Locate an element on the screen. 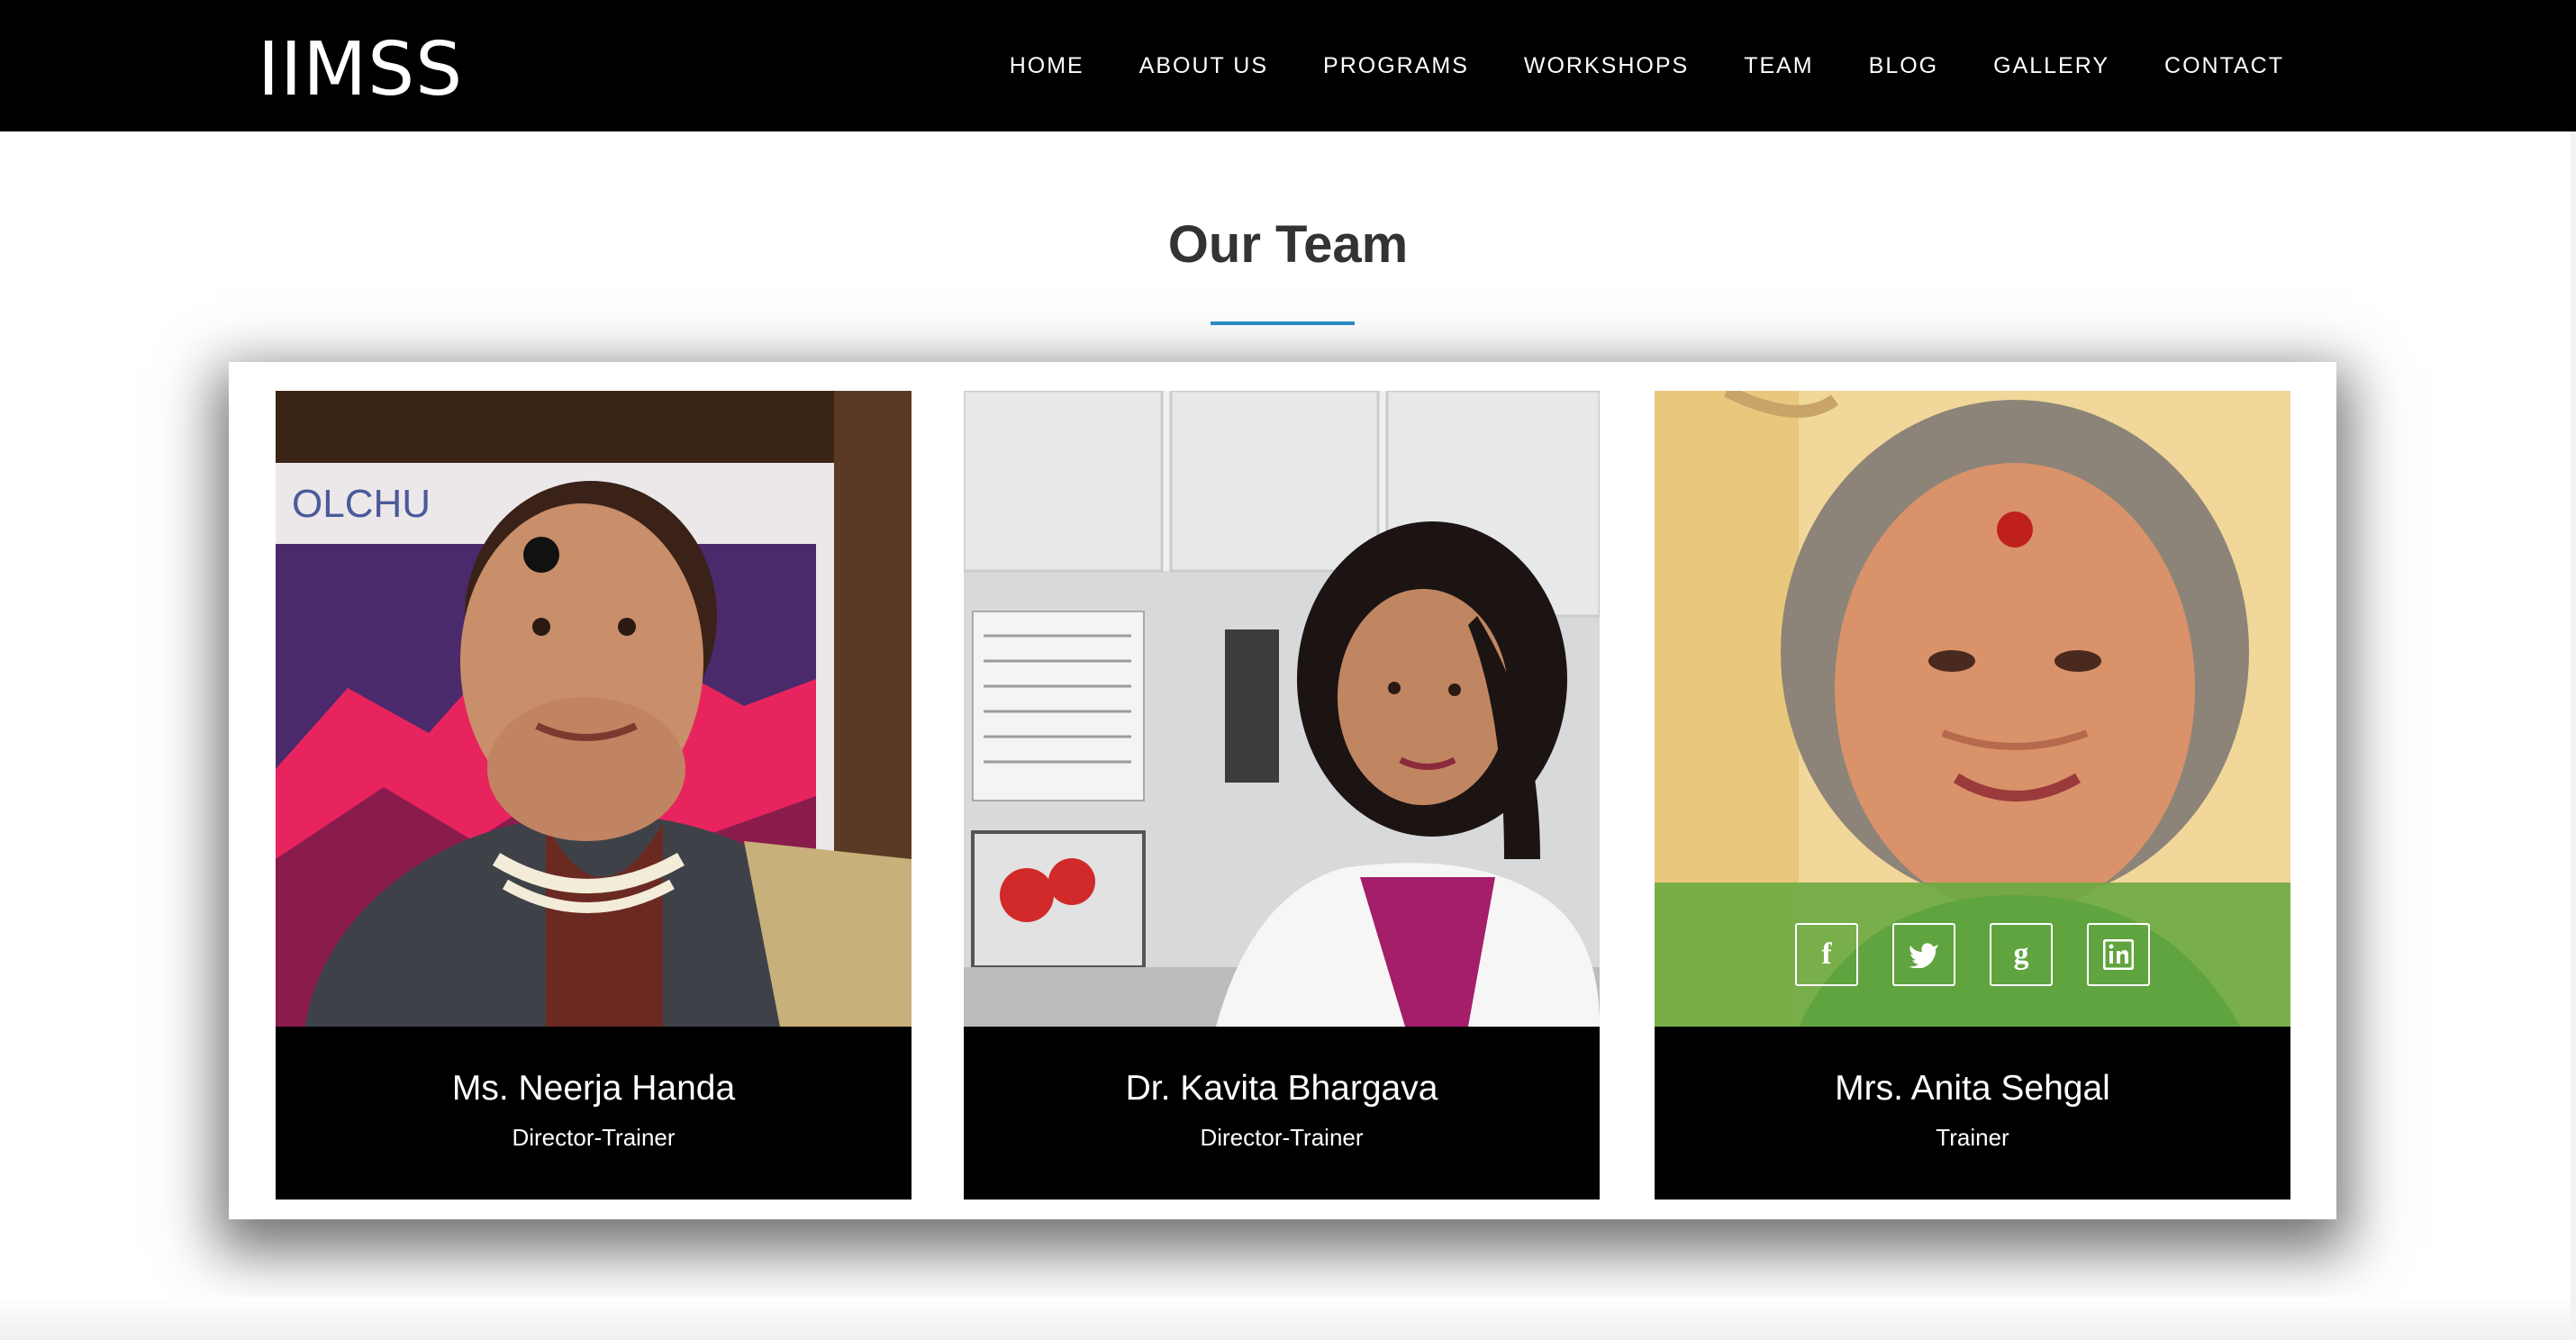  window-edge is located at coordinates (2574, 735).